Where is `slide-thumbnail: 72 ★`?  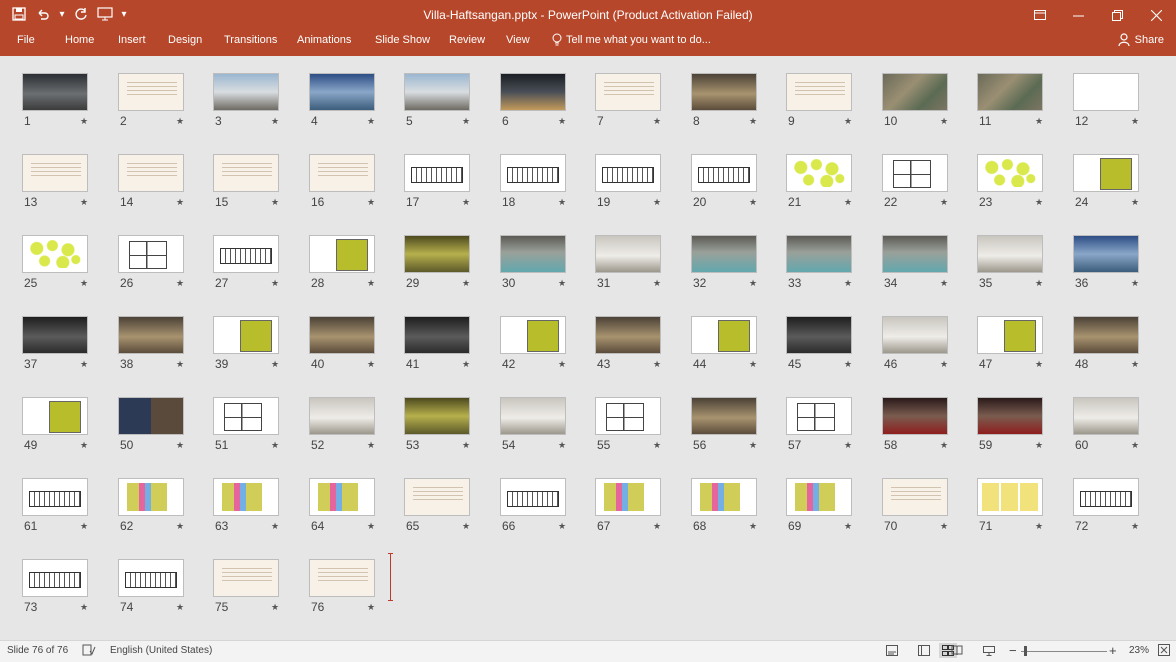
slide-thumbnail: 72 ★ is located at coordinates (1107, 505).